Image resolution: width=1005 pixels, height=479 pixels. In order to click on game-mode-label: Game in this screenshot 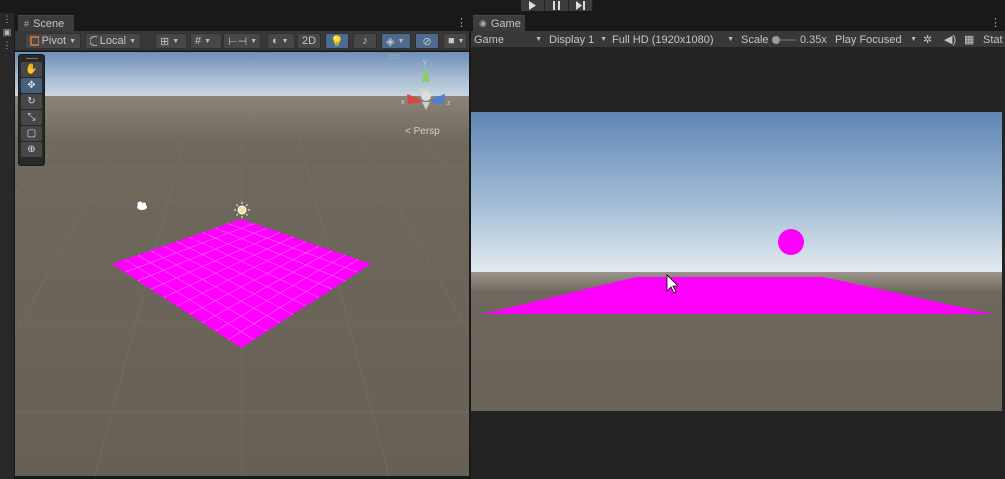, I will do `click(489, 39)`.